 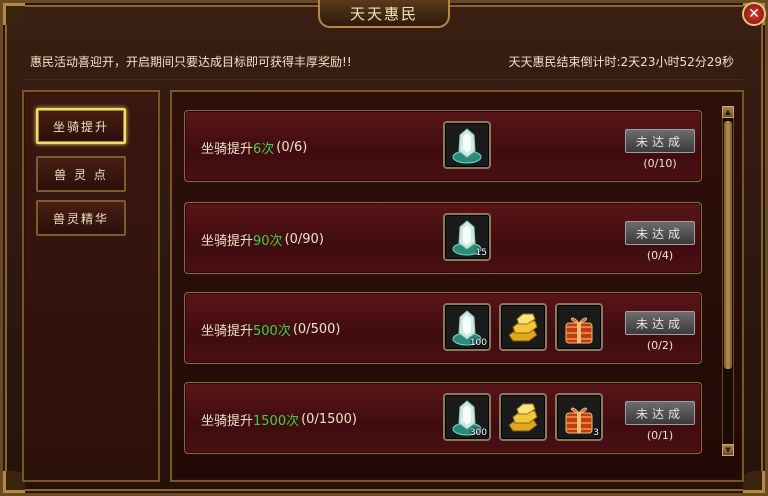 I want to click on countdown-timer: 天天惠民结束倒计时:2天23小时52分29秒, so click(x=621, y=62).